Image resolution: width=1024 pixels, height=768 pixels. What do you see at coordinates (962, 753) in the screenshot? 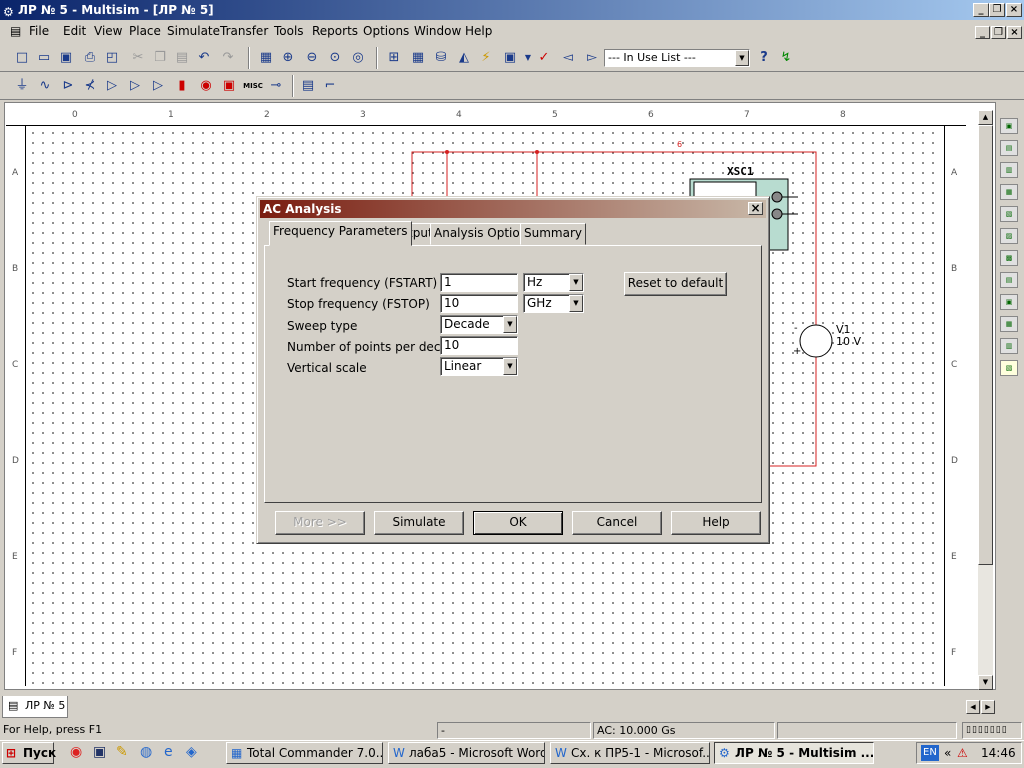
I see `tray-app-icon: ⚠` at bounding box center [962, 753].